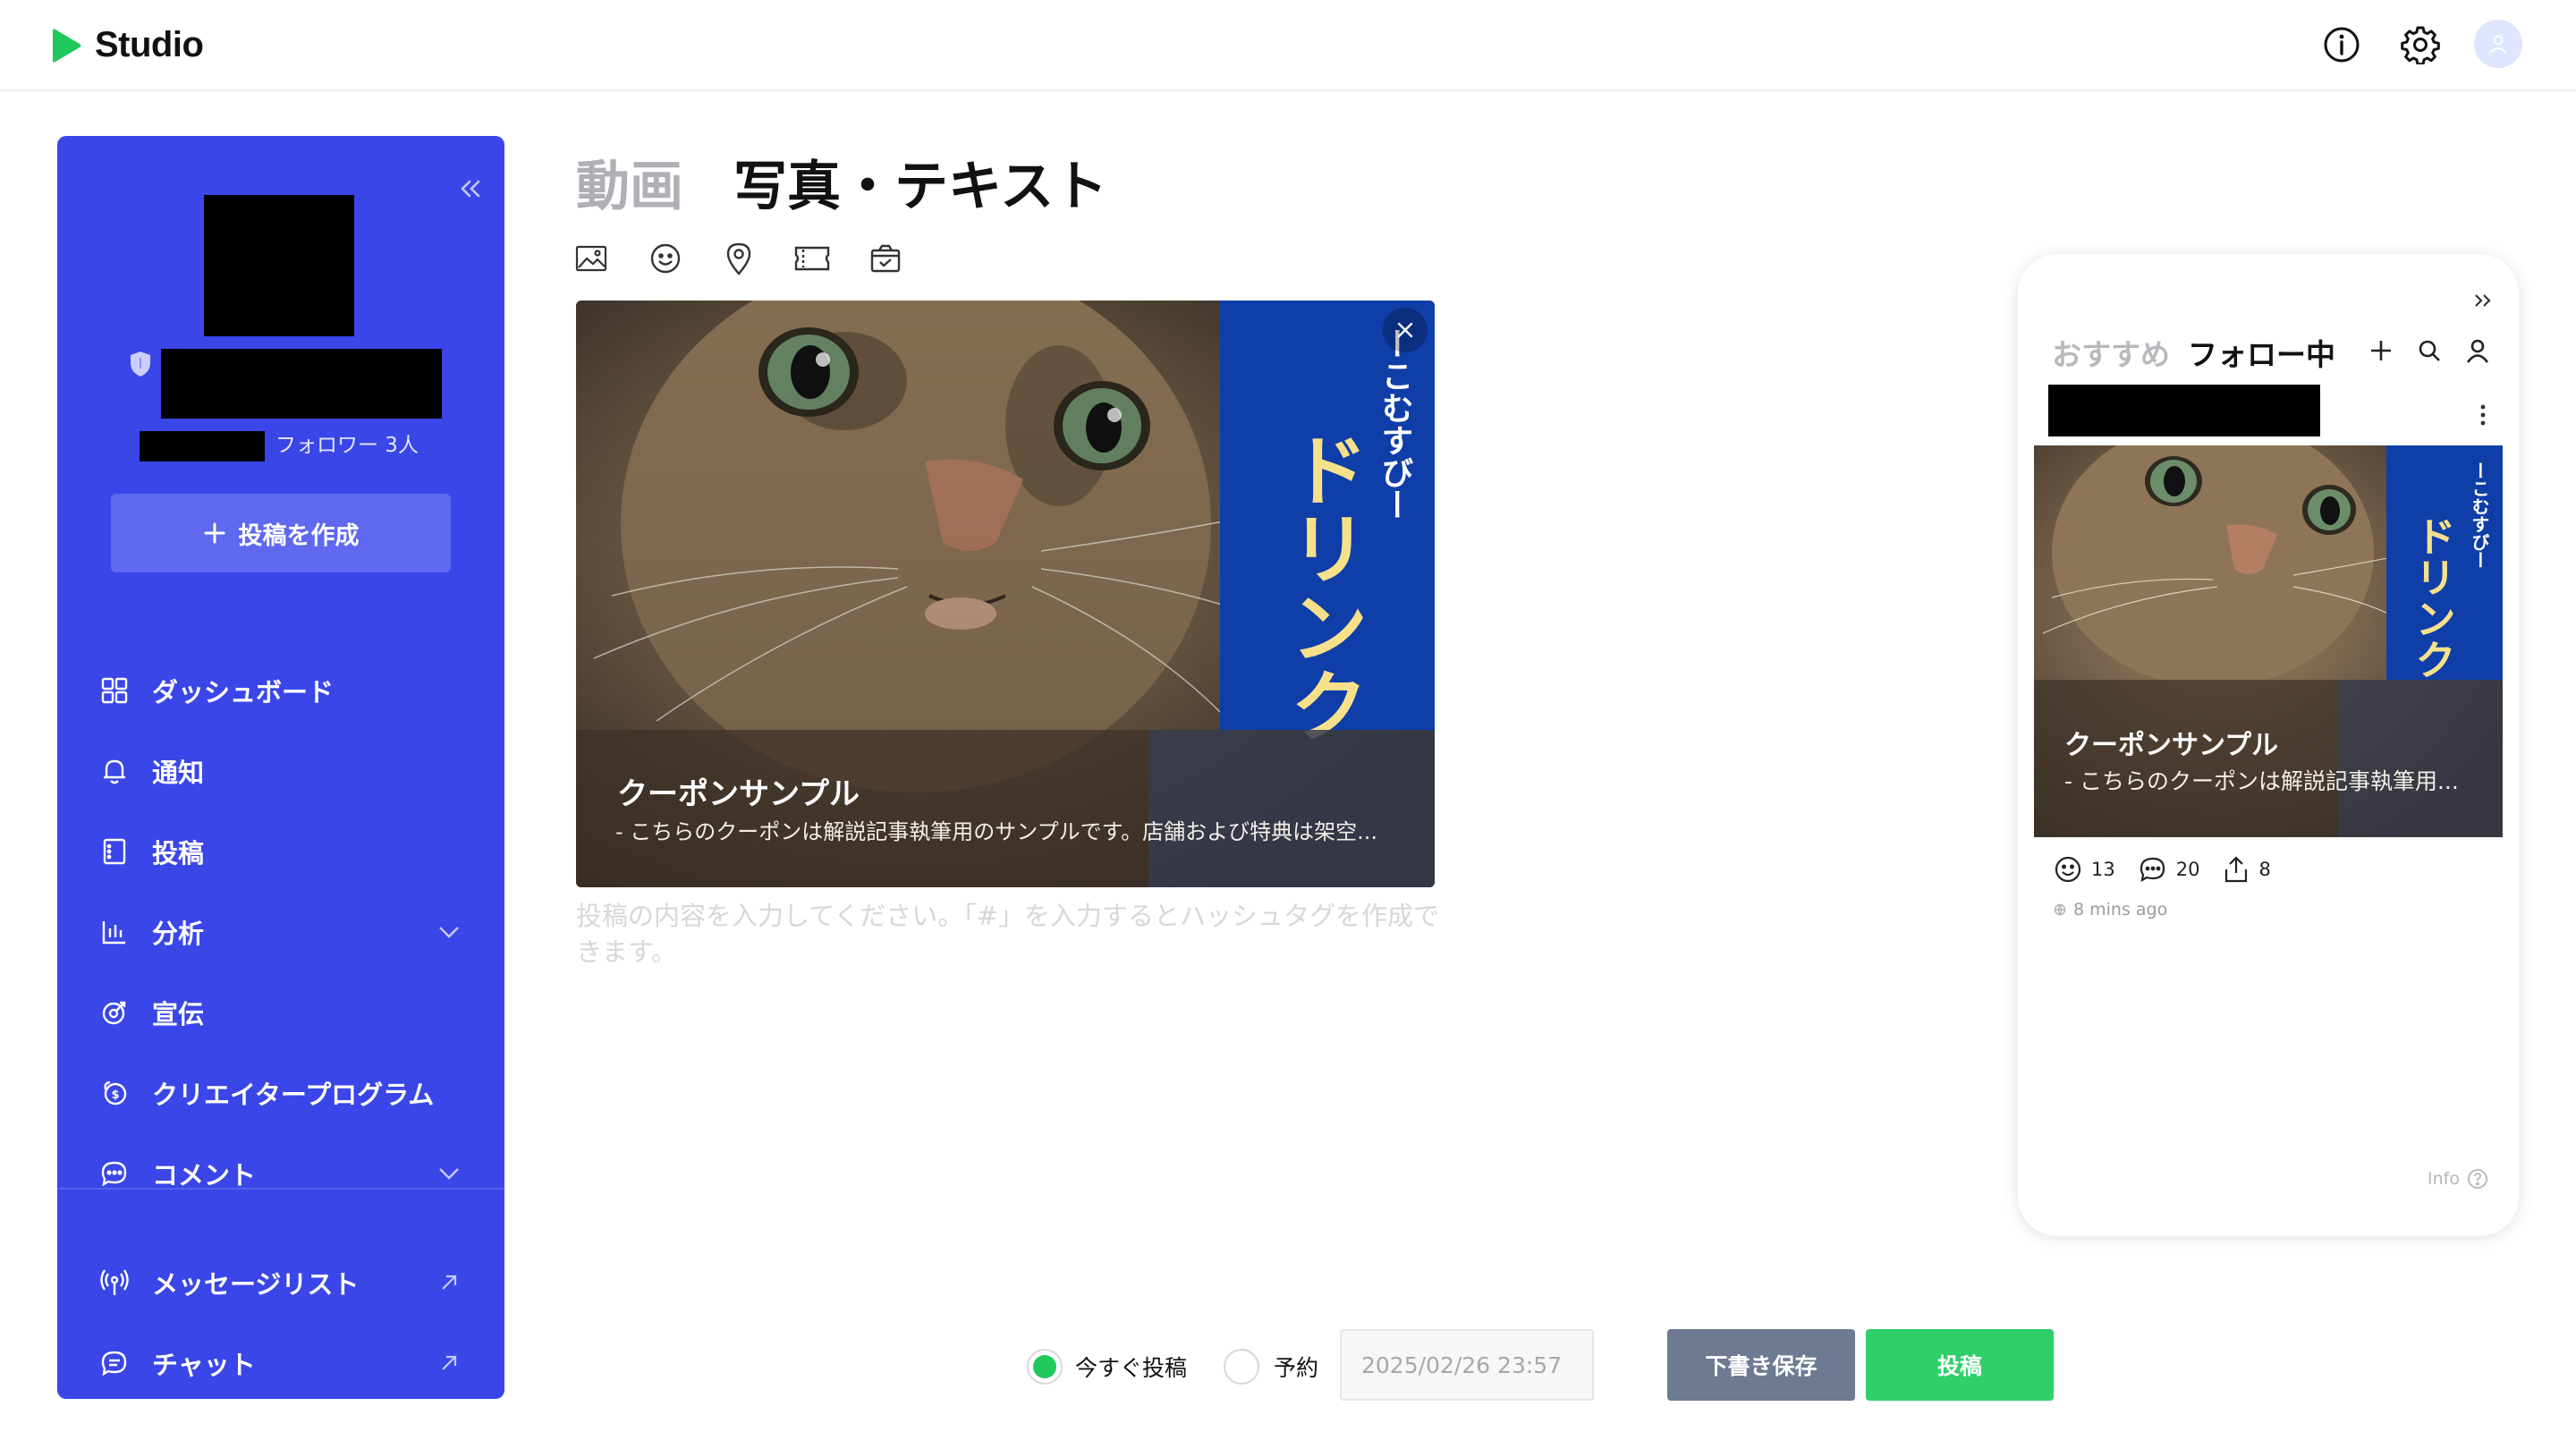 Image resolution: width=2576 pixels, height=1449 pixels. What do you see at coordinates (885, 258) in the screenshot?
I see `shopping-bag-icon` at bounding box center [885, 258].